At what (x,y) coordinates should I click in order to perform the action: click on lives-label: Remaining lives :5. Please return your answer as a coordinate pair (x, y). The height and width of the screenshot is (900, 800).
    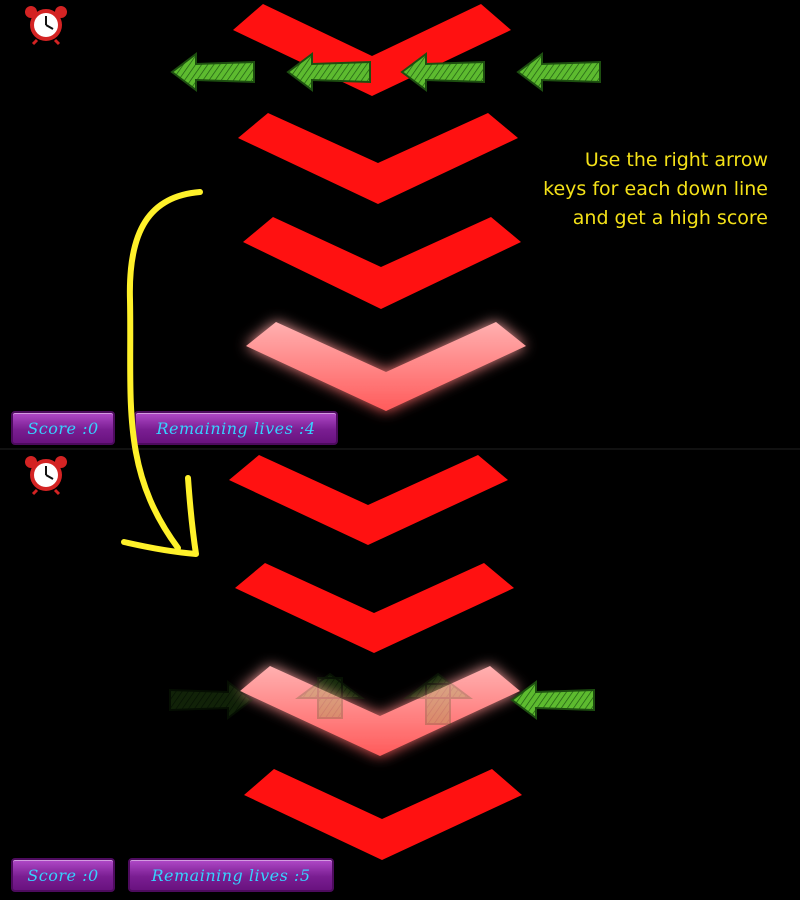
    Looking at the image, I should click on (231, 875).